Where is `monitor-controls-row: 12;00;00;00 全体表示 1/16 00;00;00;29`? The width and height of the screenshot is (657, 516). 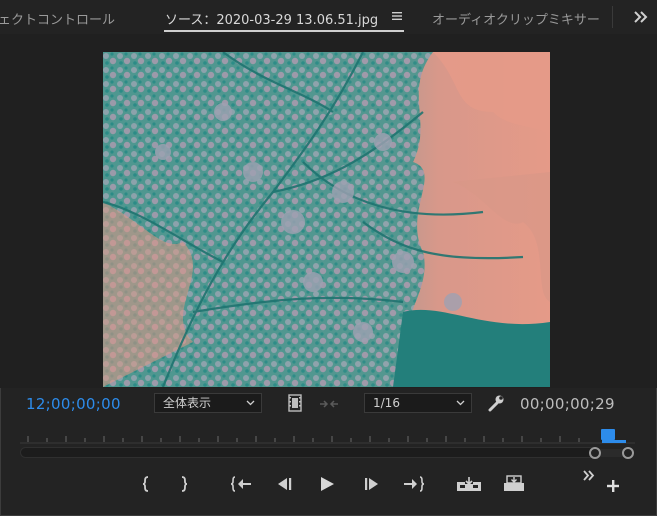
monitor-controls-row: 12;00;00;00 全体表示 1/16 00;00;00;29 is located at coordinates (328, 404).